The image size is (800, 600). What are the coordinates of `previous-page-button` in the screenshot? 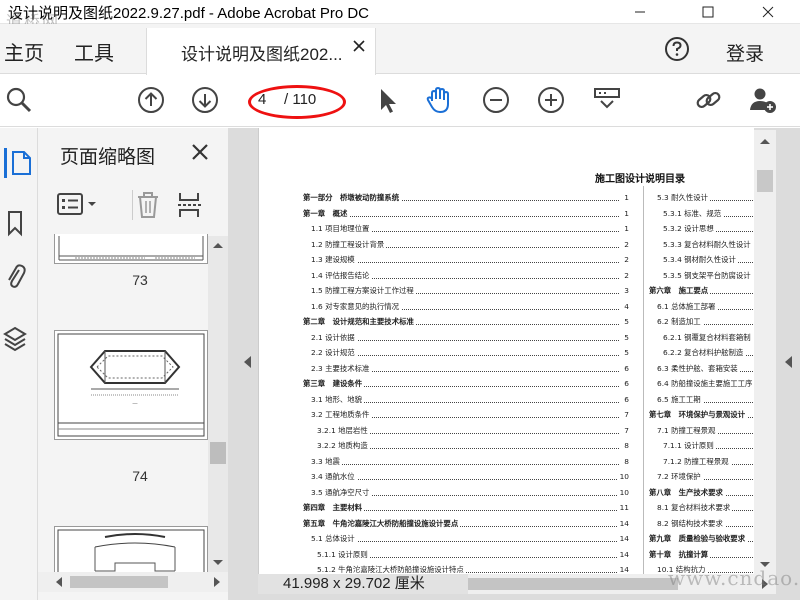 It's located at (151, 100).